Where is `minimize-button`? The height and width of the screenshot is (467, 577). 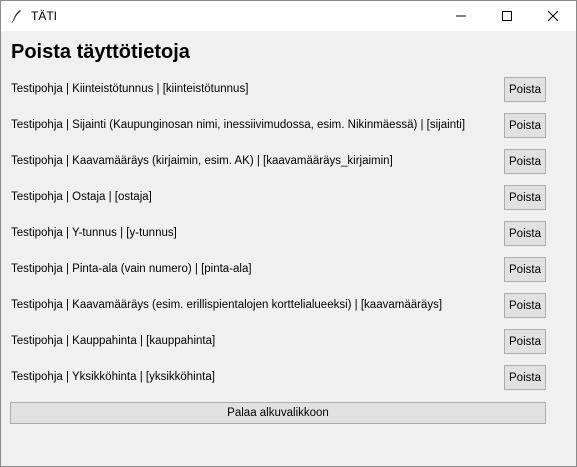
minimize-button is located at coordinates (461, 16).